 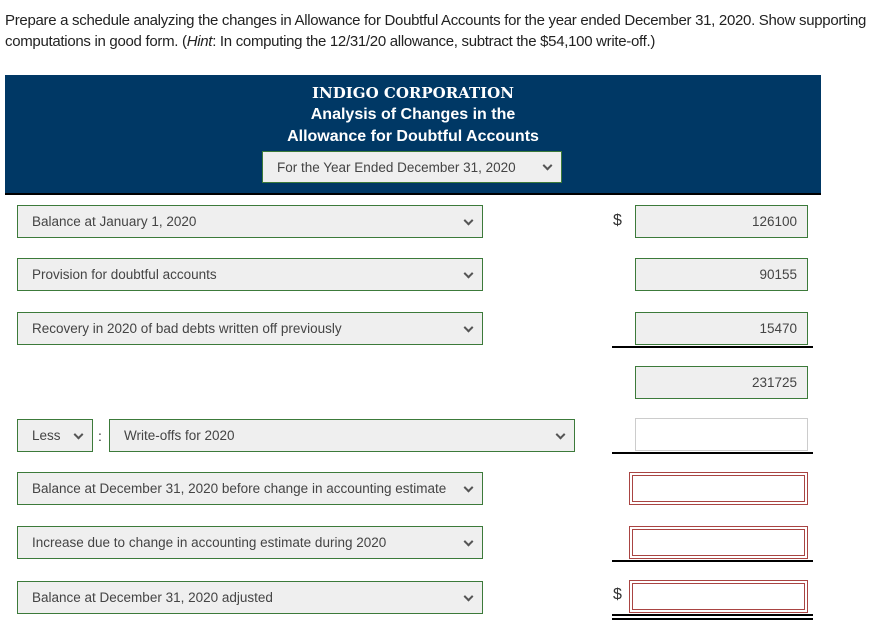 What do you see at coordinates (152, 597) in the screenshot?
I see `row-8-label: Balance at December 31, 2020 adjusted` at bounding box center [152, 597].